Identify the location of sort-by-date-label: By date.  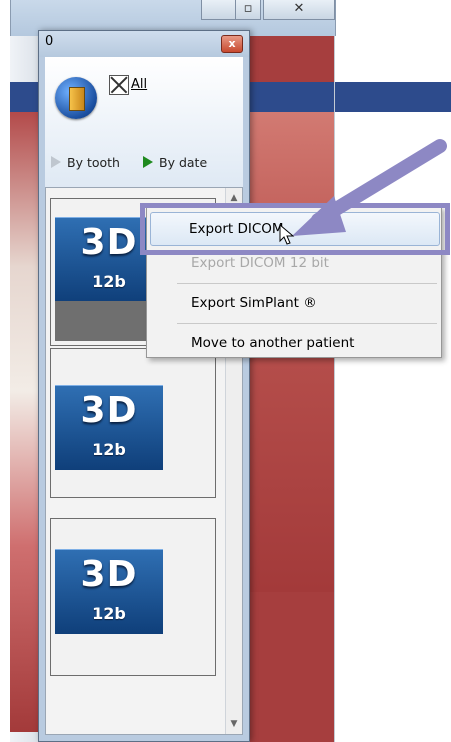
(183, 162).